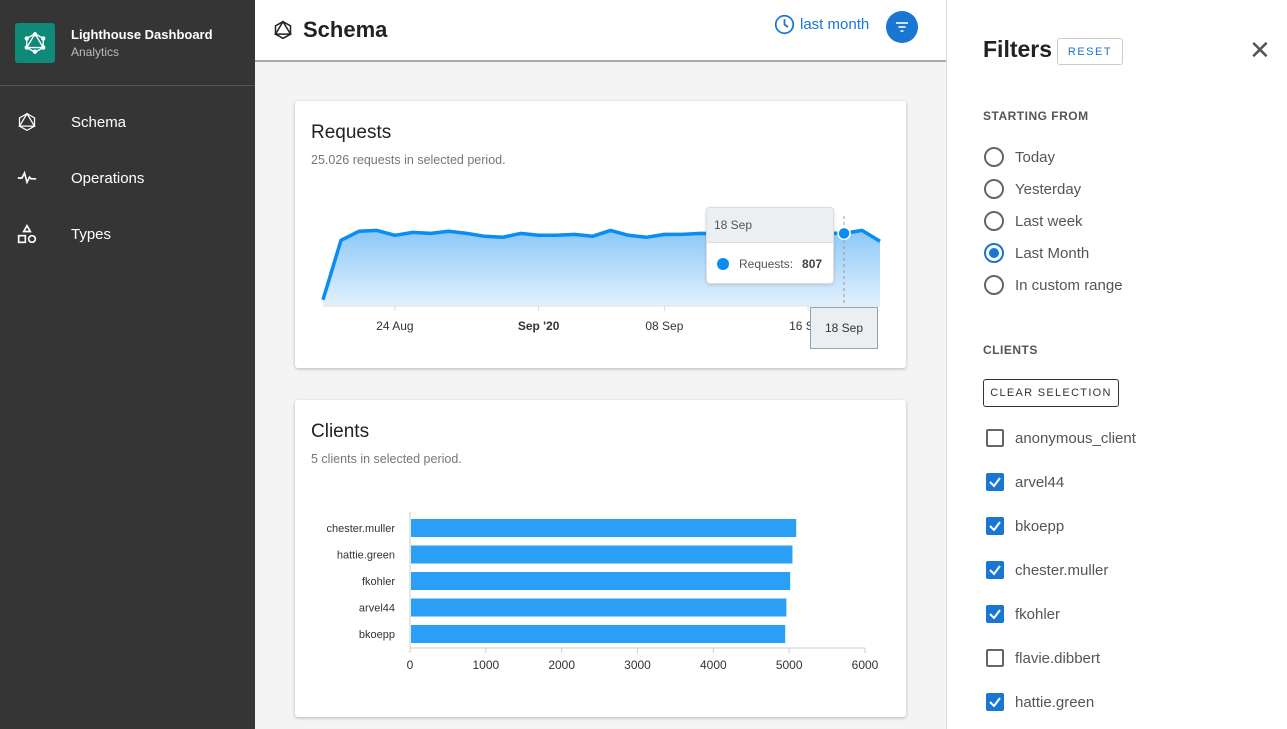 Image resolution: width=1287 pixels, height=729 pixels. I want to click on radio-option: Last Month, so click(1036, 253).